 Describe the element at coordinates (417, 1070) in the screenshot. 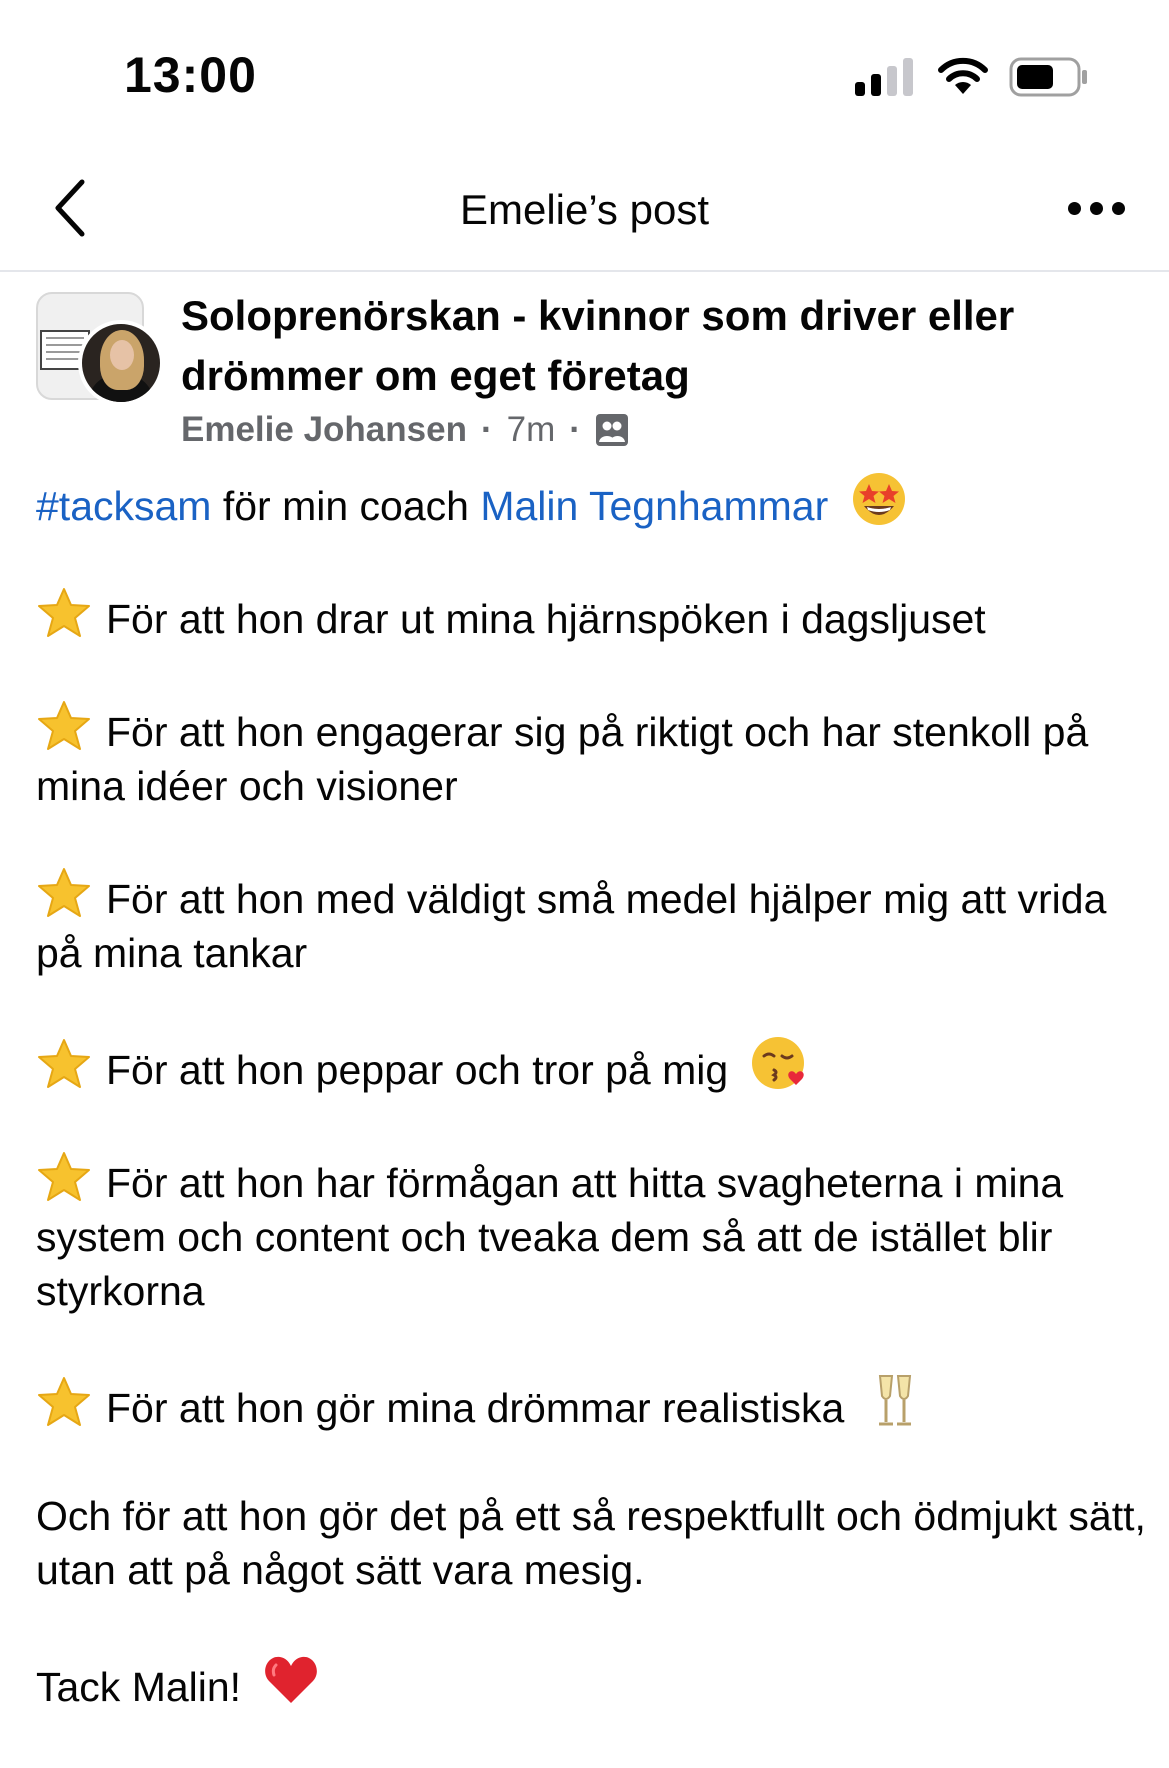

I see `list-item-text: För att hon peppar och tror på mig` at that location.